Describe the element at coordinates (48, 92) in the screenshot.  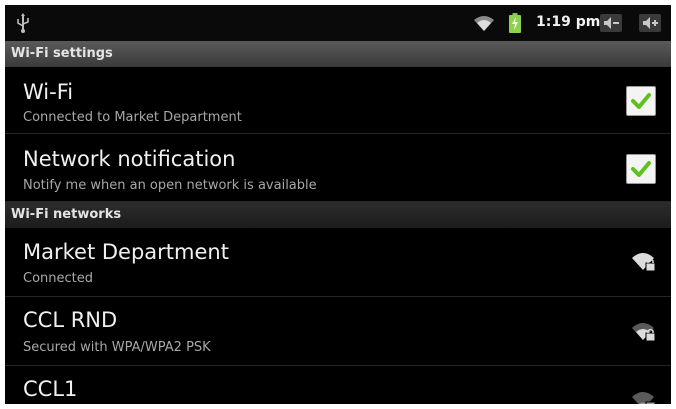
I see `setting-title: Wi-Fi` at that location.